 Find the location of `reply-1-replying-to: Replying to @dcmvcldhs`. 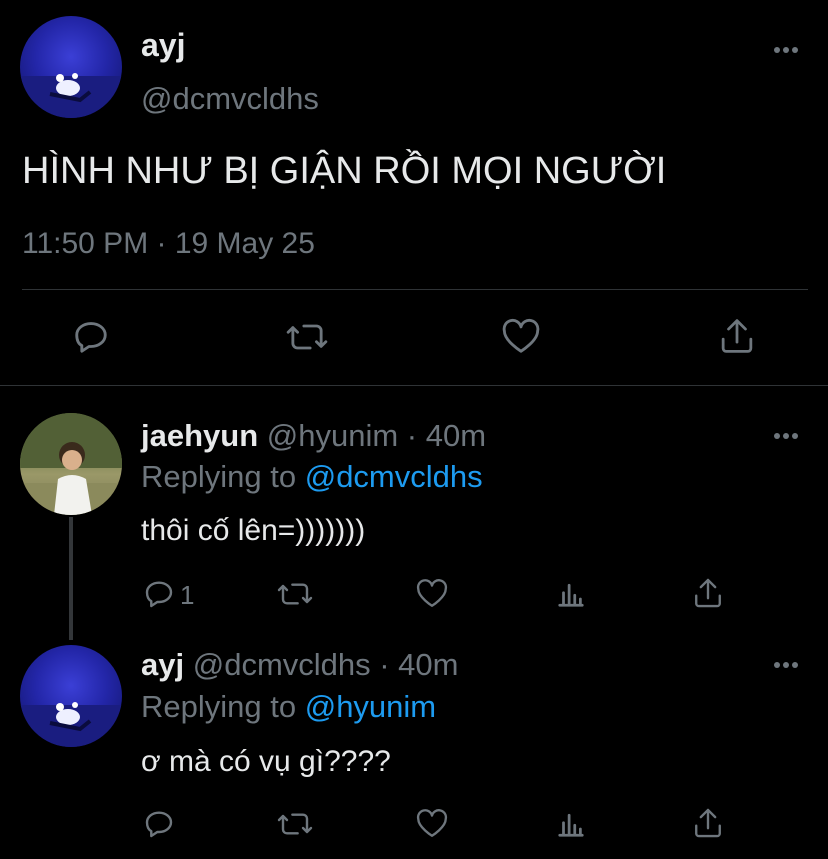

reply-1-replying-to: Replying to @dcmvcldhs is located at coordinates (312, 477).